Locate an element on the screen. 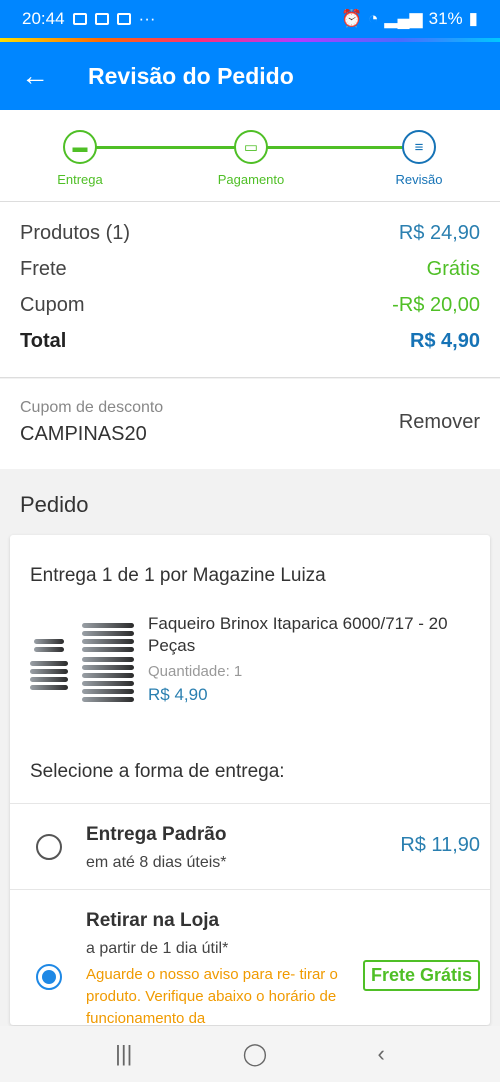 The image size is (500, 1082). summary-row-products: Produtos (1) R$ 24,90 is located at coordinates (250, 240).